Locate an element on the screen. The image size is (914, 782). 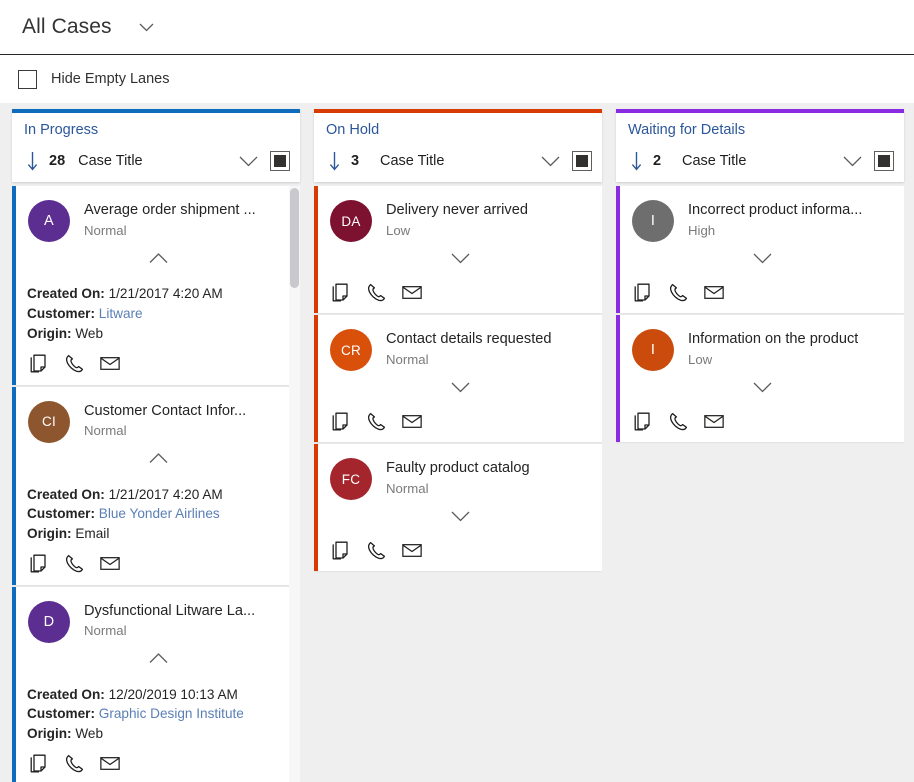
lane-collapse-minus-icon is located at coordinates (280, 161).